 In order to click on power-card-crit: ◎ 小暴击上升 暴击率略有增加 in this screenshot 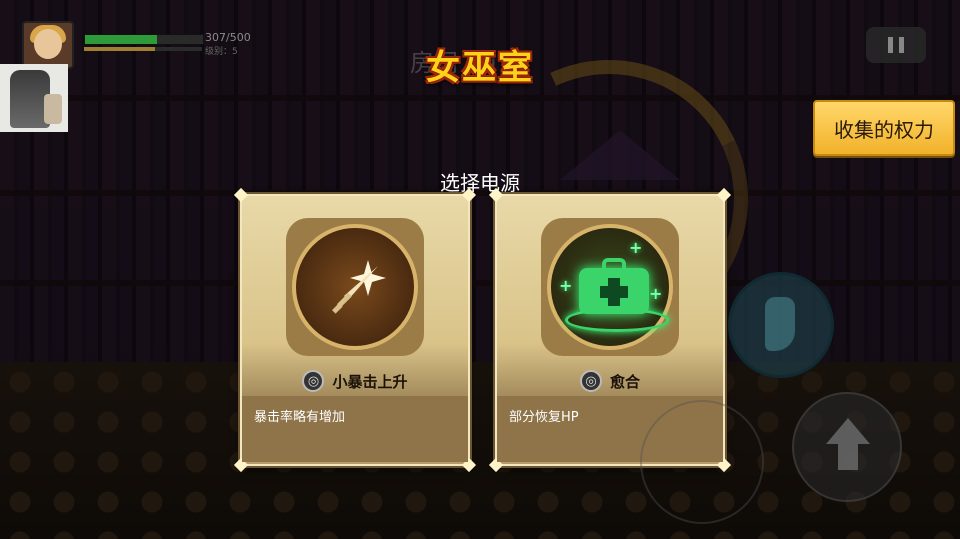, I will do `click(355, 330)`.